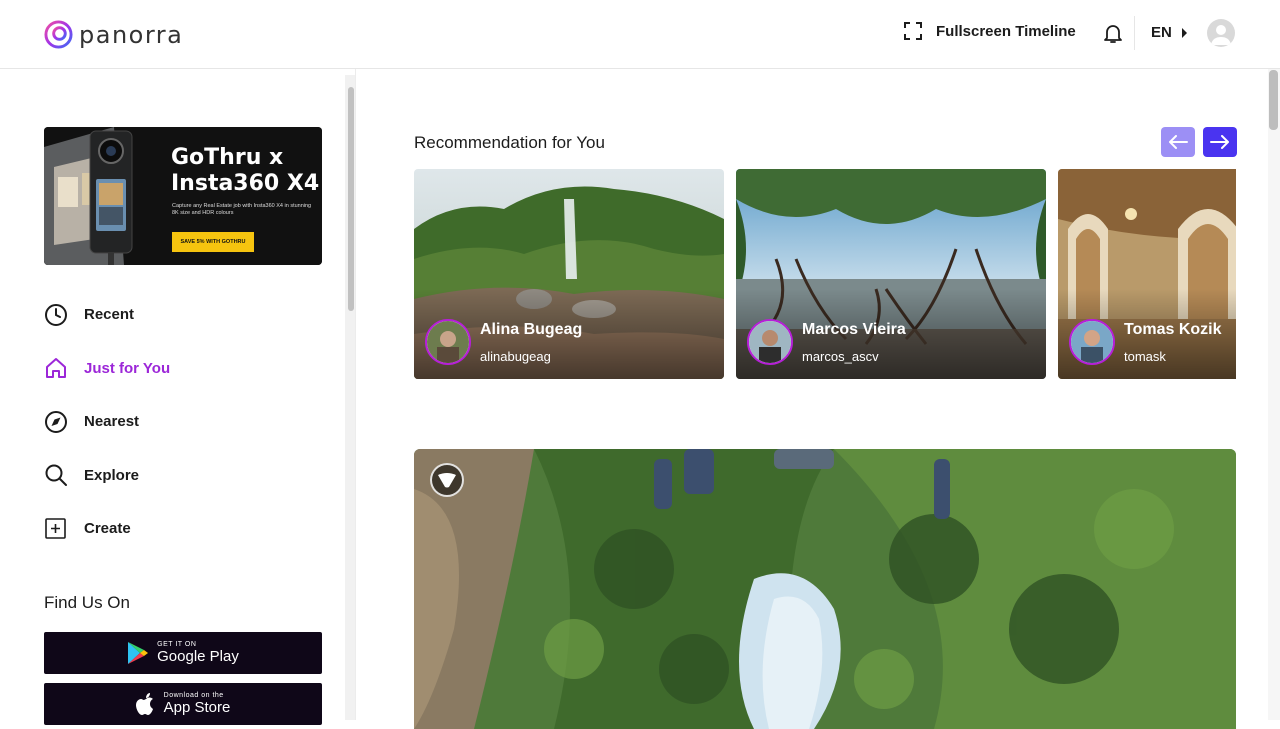 This screenshot has height=729, width=1280. I want to click on carousel-next-button, so click(1220, 142).